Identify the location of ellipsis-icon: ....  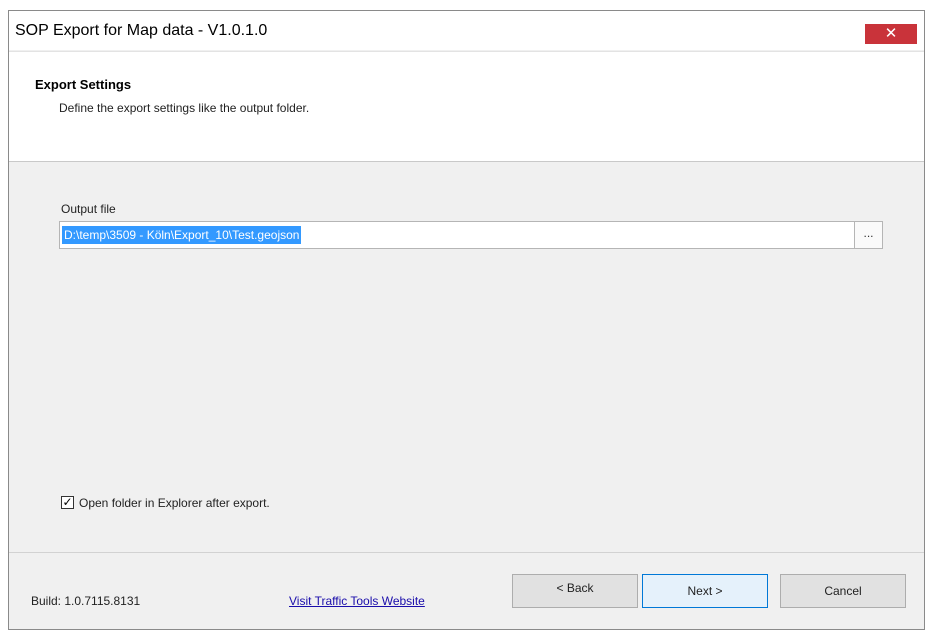
(868, 233).